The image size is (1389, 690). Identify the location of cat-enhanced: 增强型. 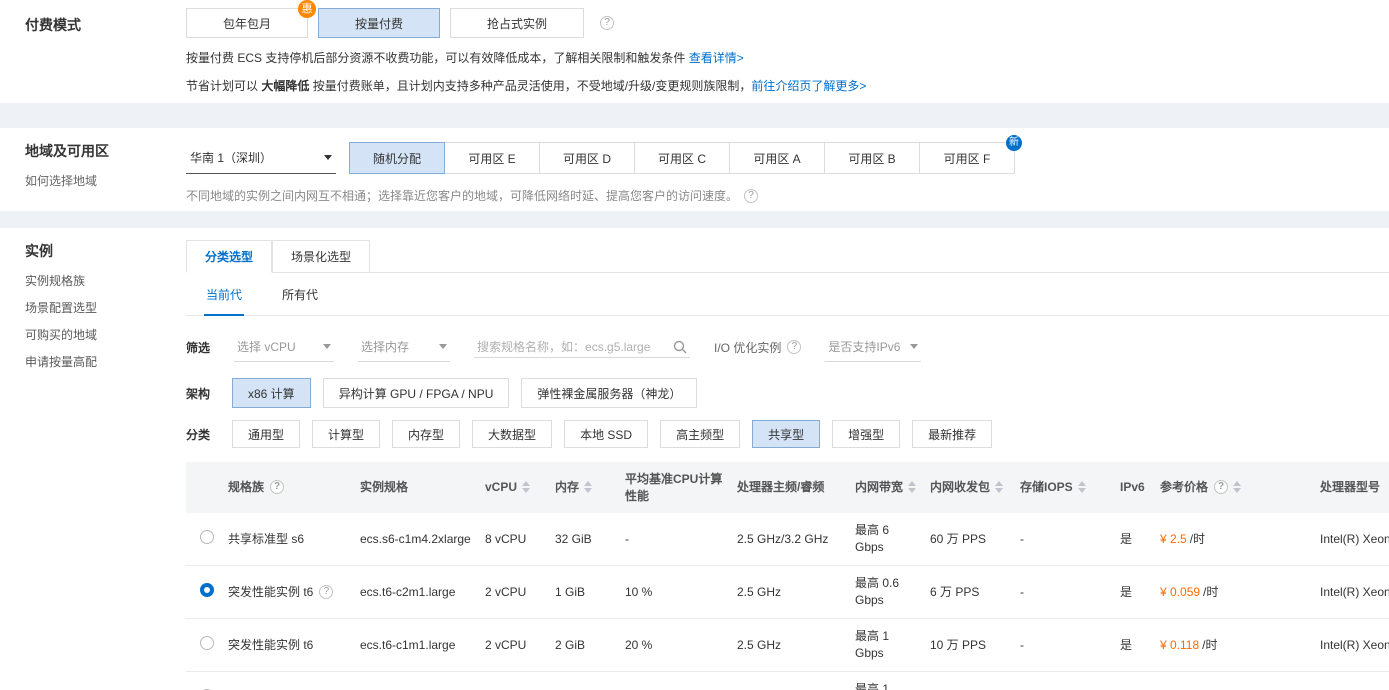
(866, 434).